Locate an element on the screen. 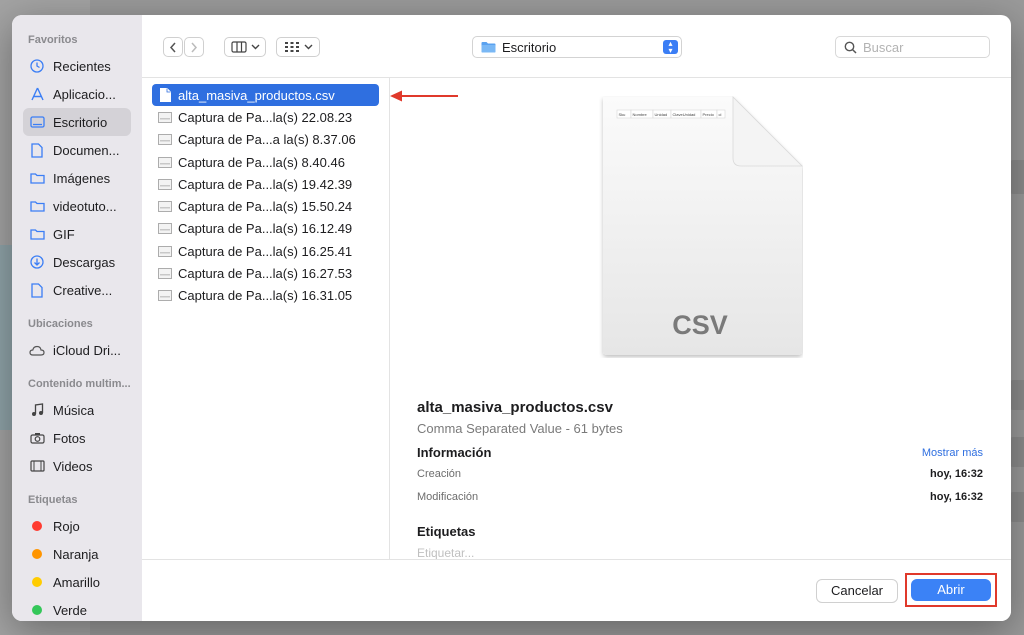  toolbar: Escritorio ▴ ▾ Buscar is located at coordinates (576, 46).